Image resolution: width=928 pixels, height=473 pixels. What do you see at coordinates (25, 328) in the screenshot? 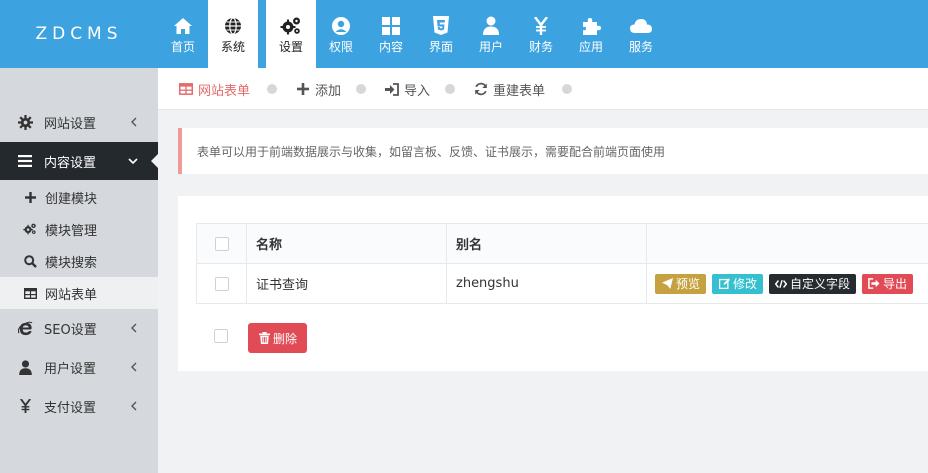
I see `ie-icon` at bounding box center [25, 328].